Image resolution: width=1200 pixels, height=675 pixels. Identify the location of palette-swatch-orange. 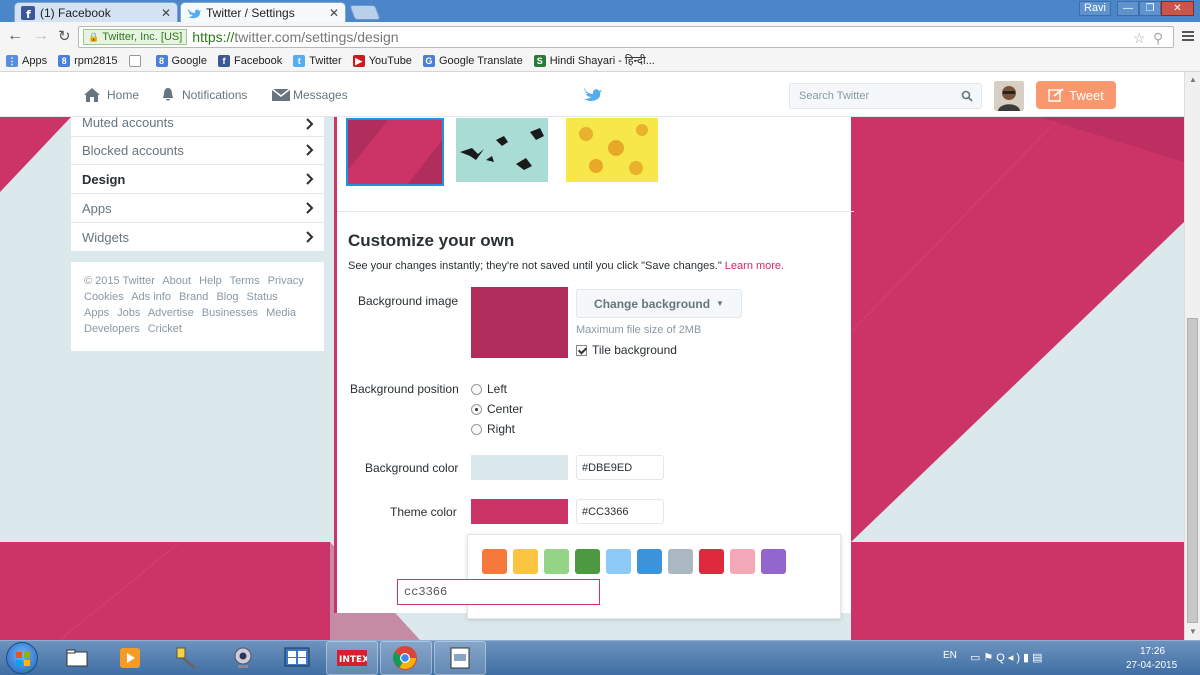
(494, 561).